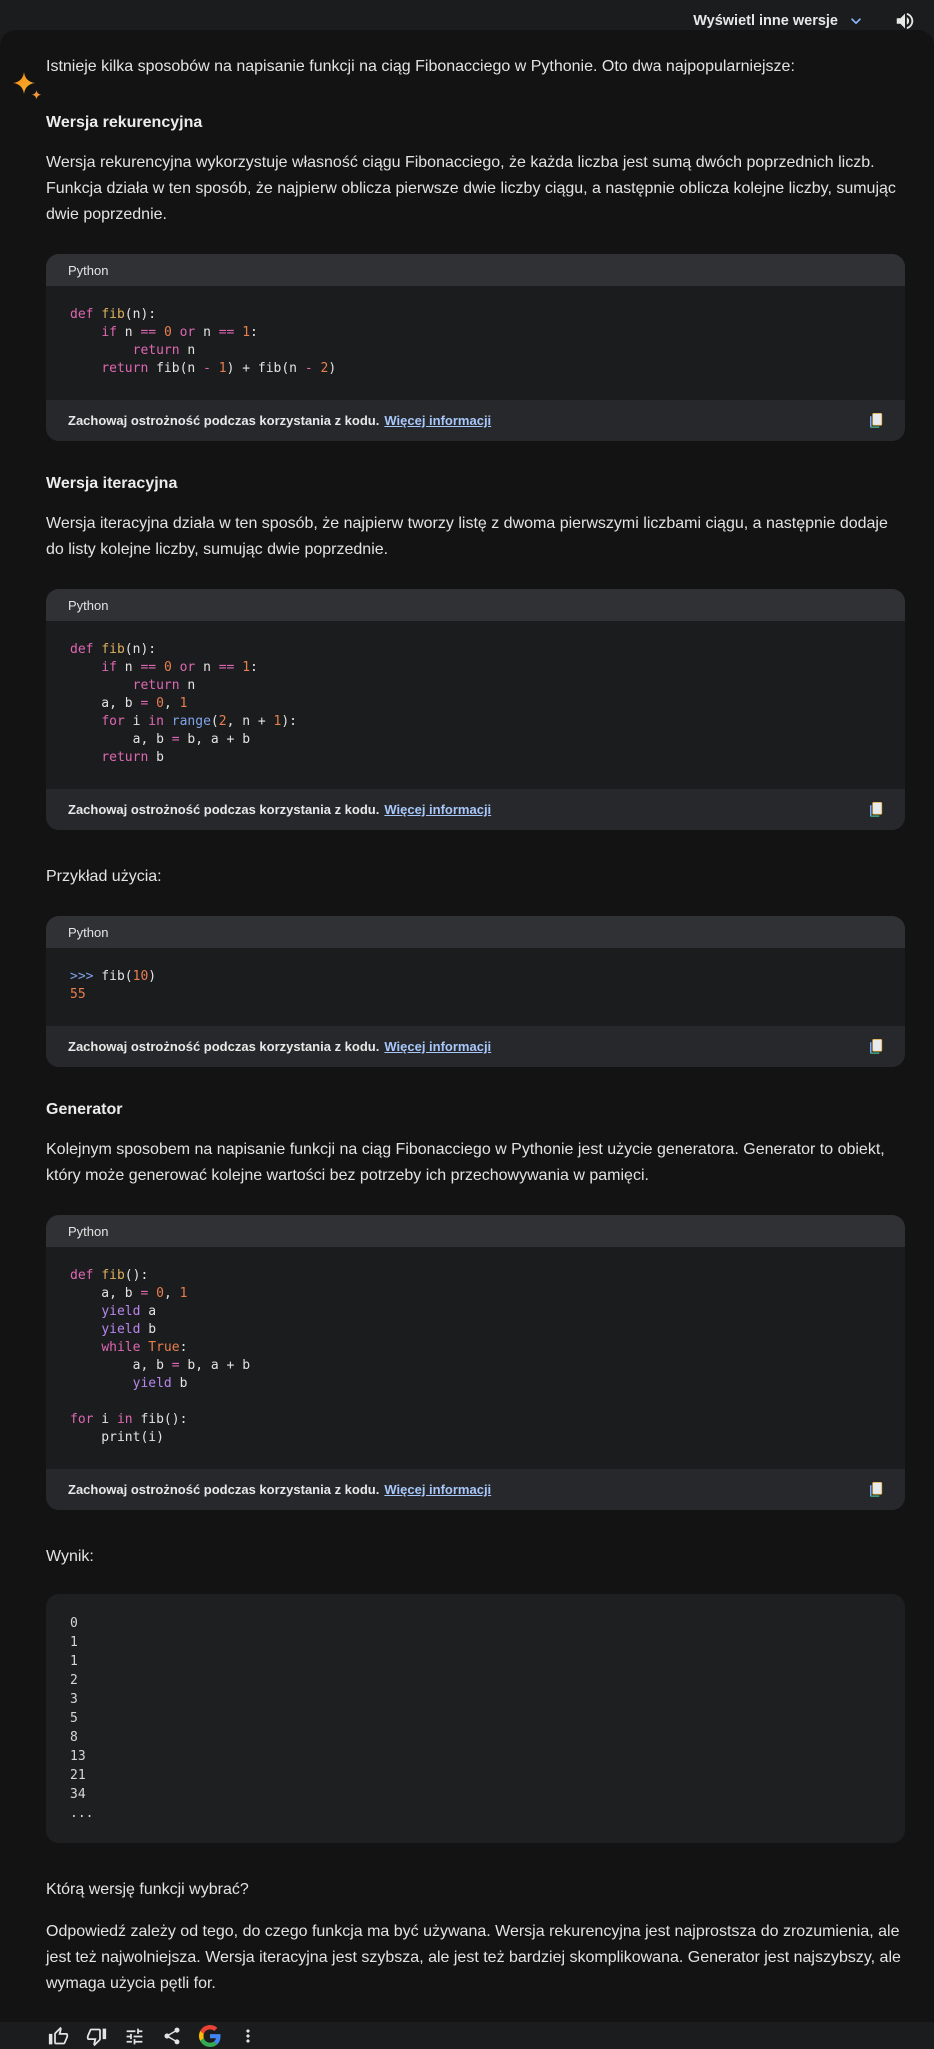  I want to click on drafts-label: Wyświetl inne wersje, so click(765, 21).